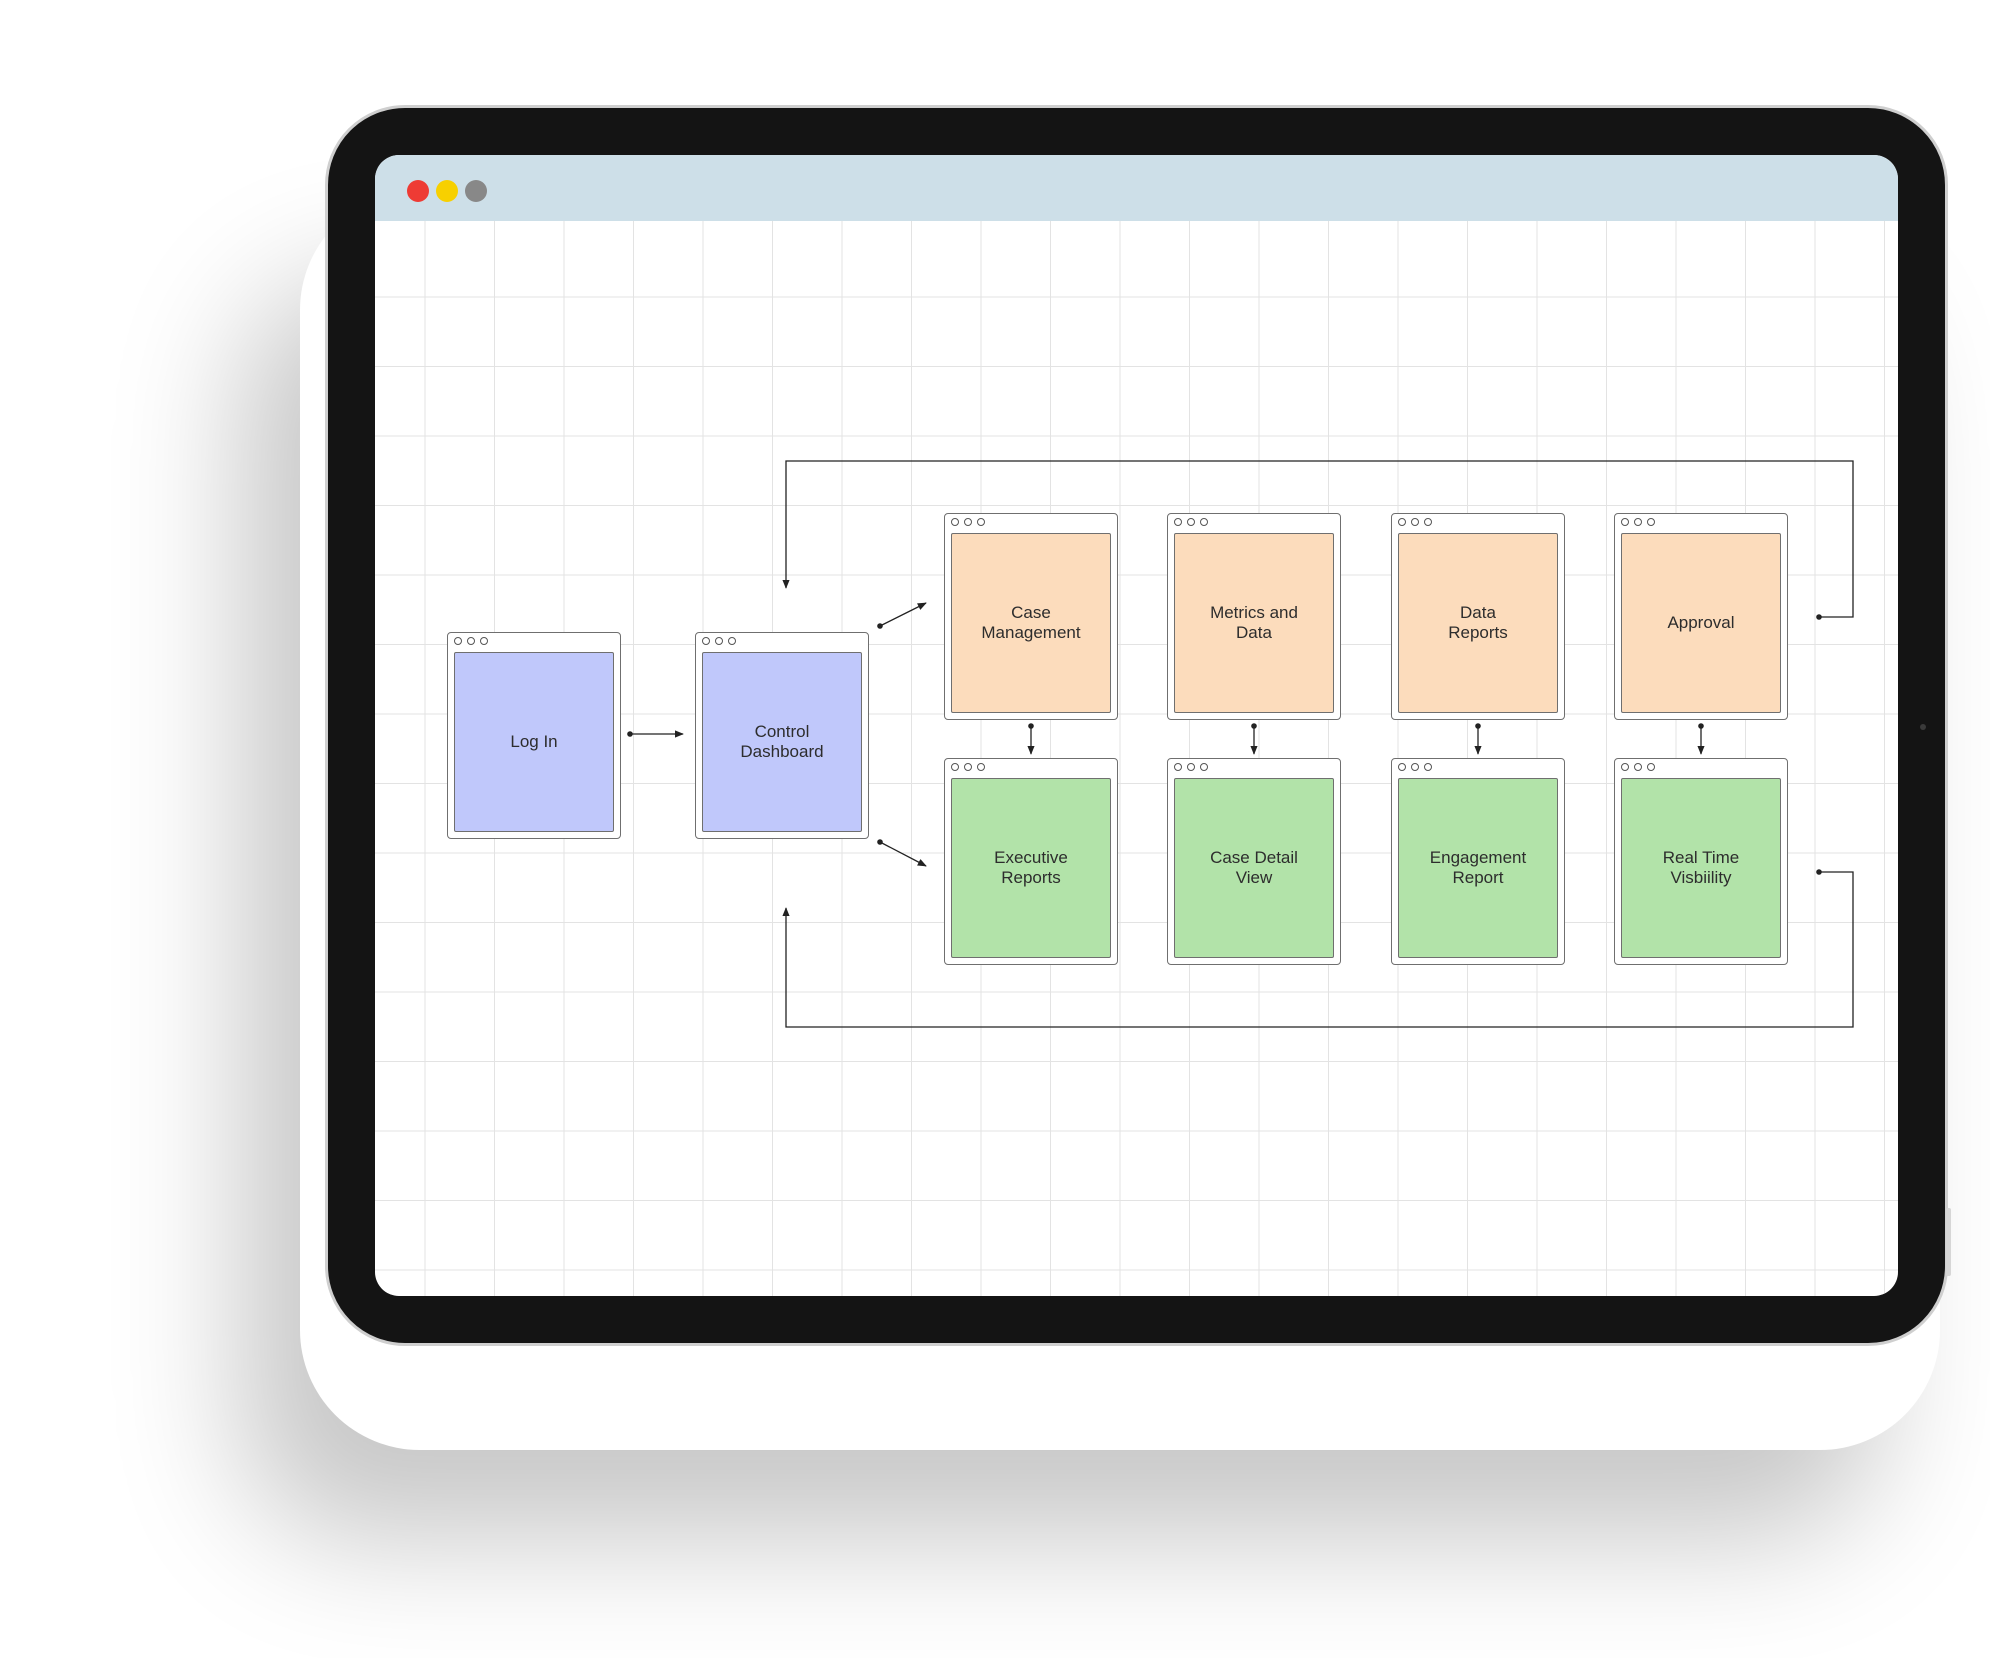  I want to click on node-metrics-and-data: Metrics and Data, so click(1254, 616).